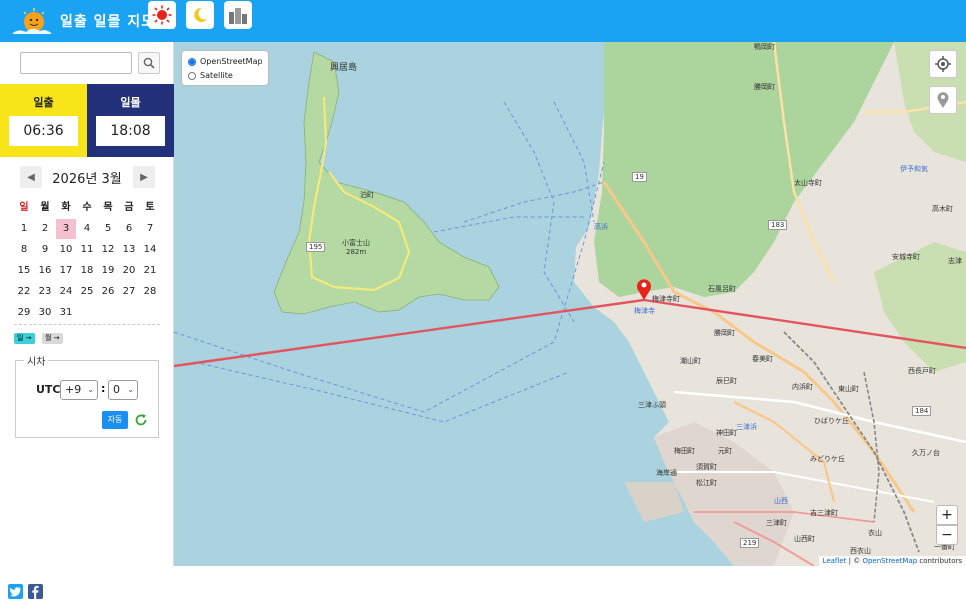 This screenshot has width=966, height=603. What do you see at coordinates (939, 561) in the screenshot?
I see `attribution-text: contributors` at bounding box center [939, 561].